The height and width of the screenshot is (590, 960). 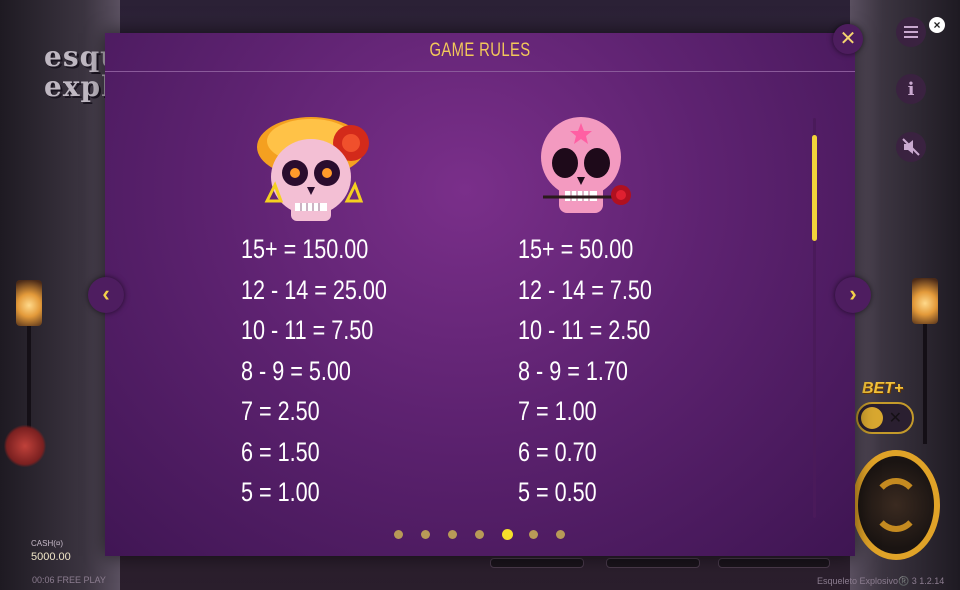 What do you see at coordinates (885, 418) in the screenshot?
I see `bet-plus-toggle: ✕` at bounding box center [885, 418].